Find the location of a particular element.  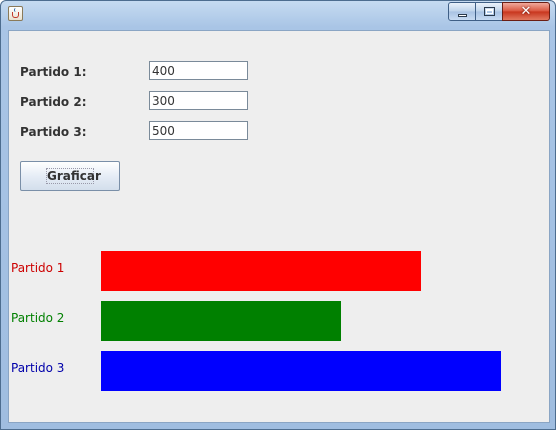

close-icon: ✕ is located at coordinates (526, 11).